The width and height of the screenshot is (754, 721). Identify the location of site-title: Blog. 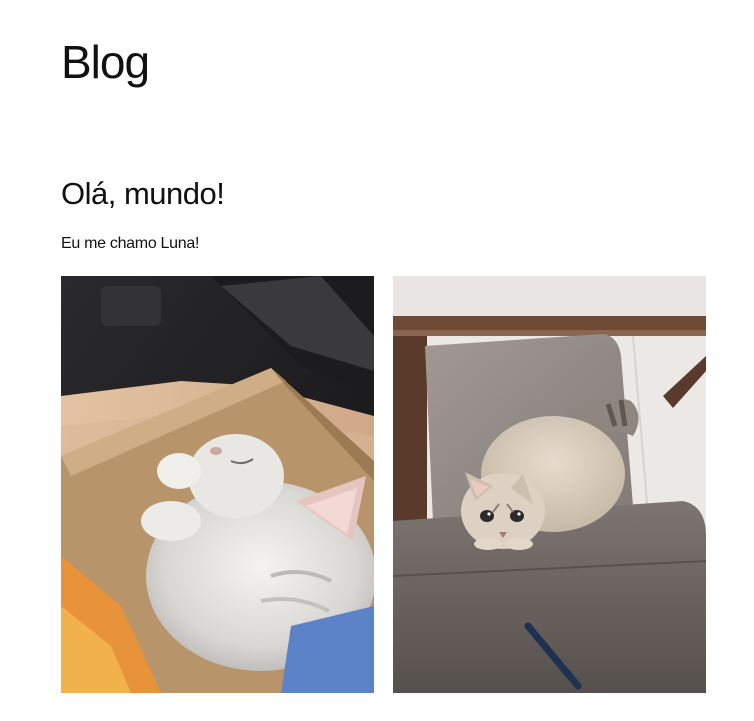
(105, 62).